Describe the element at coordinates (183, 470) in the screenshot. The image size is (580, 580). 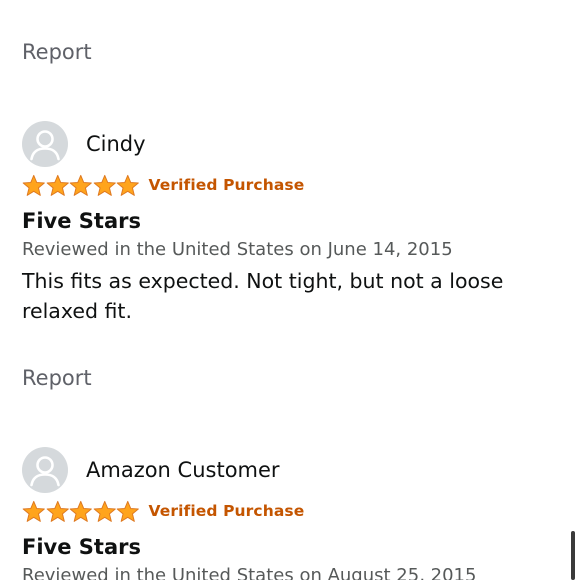
I see `reviewer-name: Amazon Customer` at that location.